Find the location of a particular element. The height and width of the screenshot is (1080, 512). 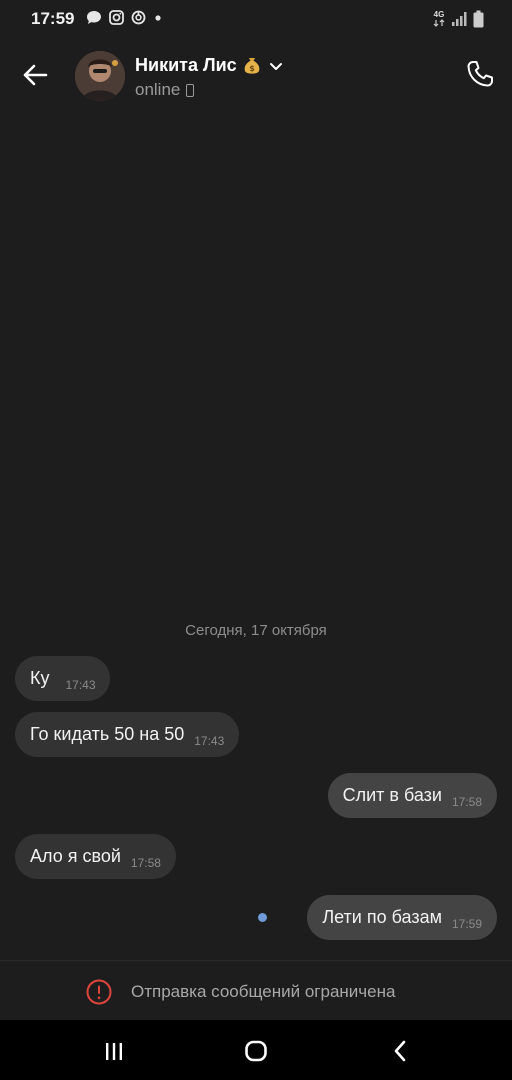

nav-back-button is located at coordinates (400, 1051).